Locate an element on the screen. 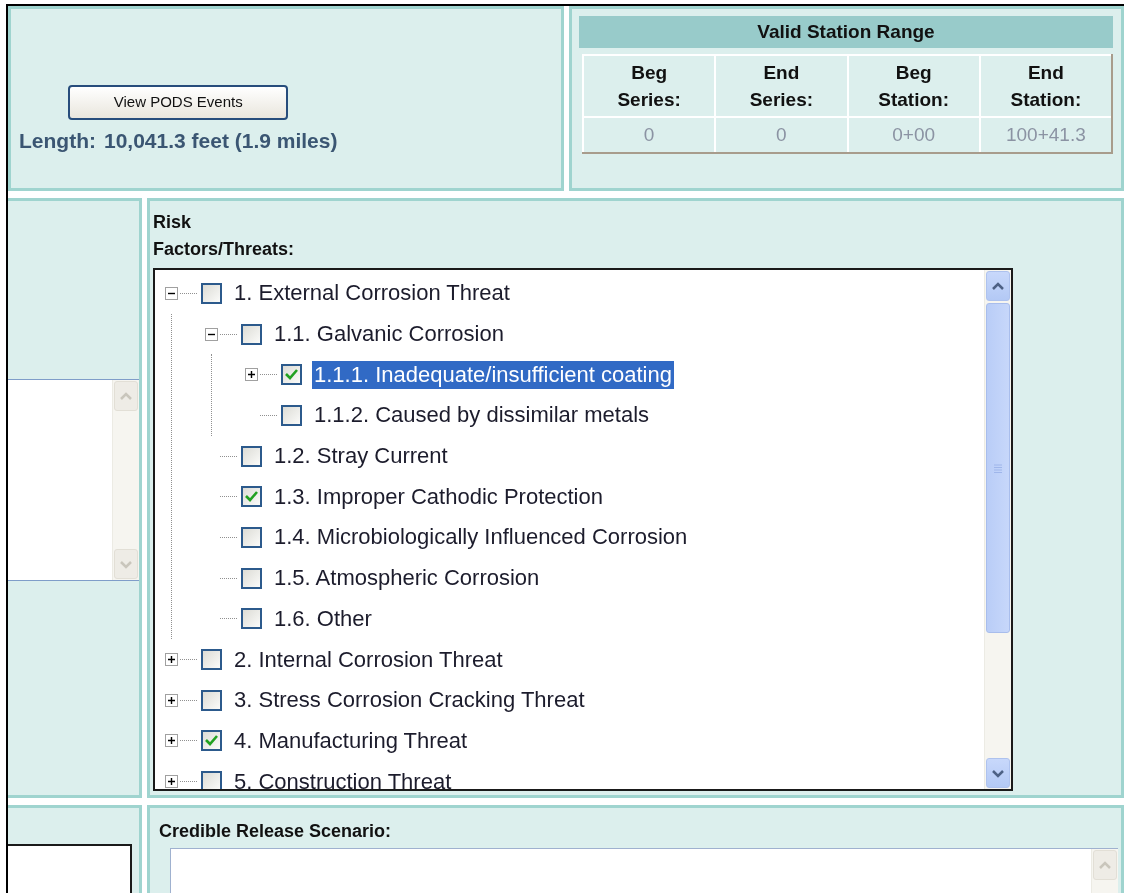 This screenshot has height=893, width=1124. scrollbar-thumb is located at coordinates (998, 468).